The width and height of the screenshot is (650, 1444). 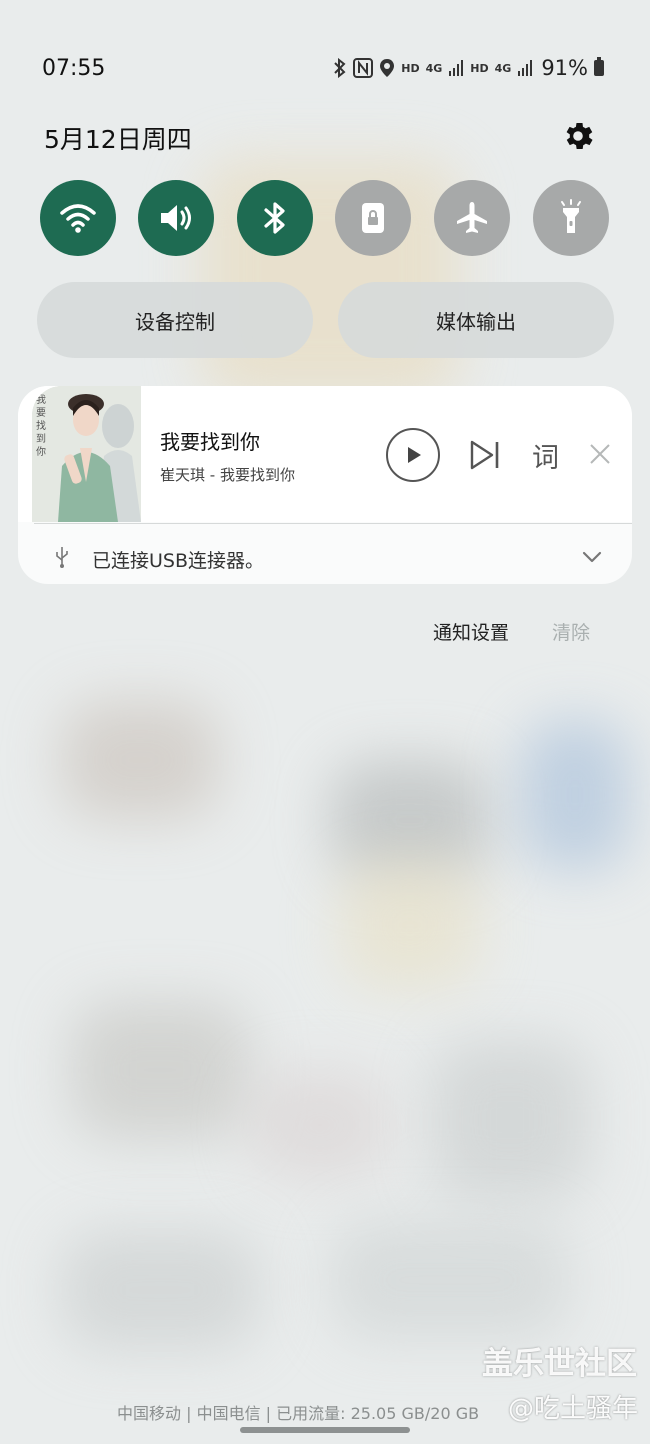 I want to click on airplane-mode-toggle, so click(x=472, y=218).